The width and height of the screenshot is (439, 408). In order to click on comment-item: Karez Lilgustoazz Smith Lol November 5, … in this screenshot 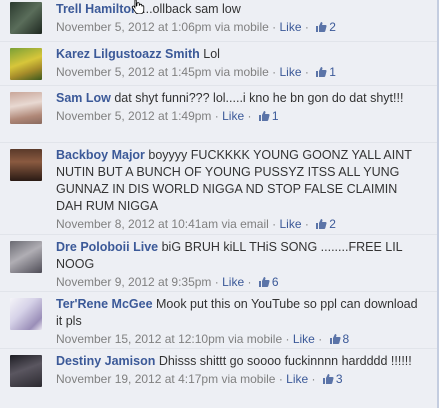, I will do `click(218, 64)`.